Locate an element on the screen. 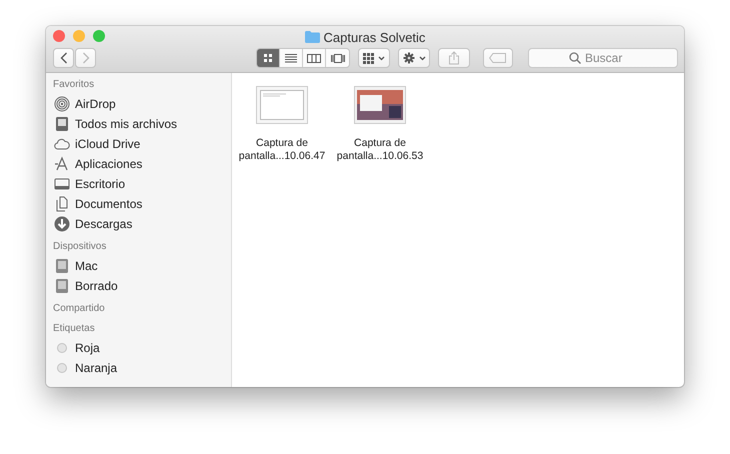 The height and width of the screenshot is (454, 730). desktop-icon is located at coordinates (62, 184).